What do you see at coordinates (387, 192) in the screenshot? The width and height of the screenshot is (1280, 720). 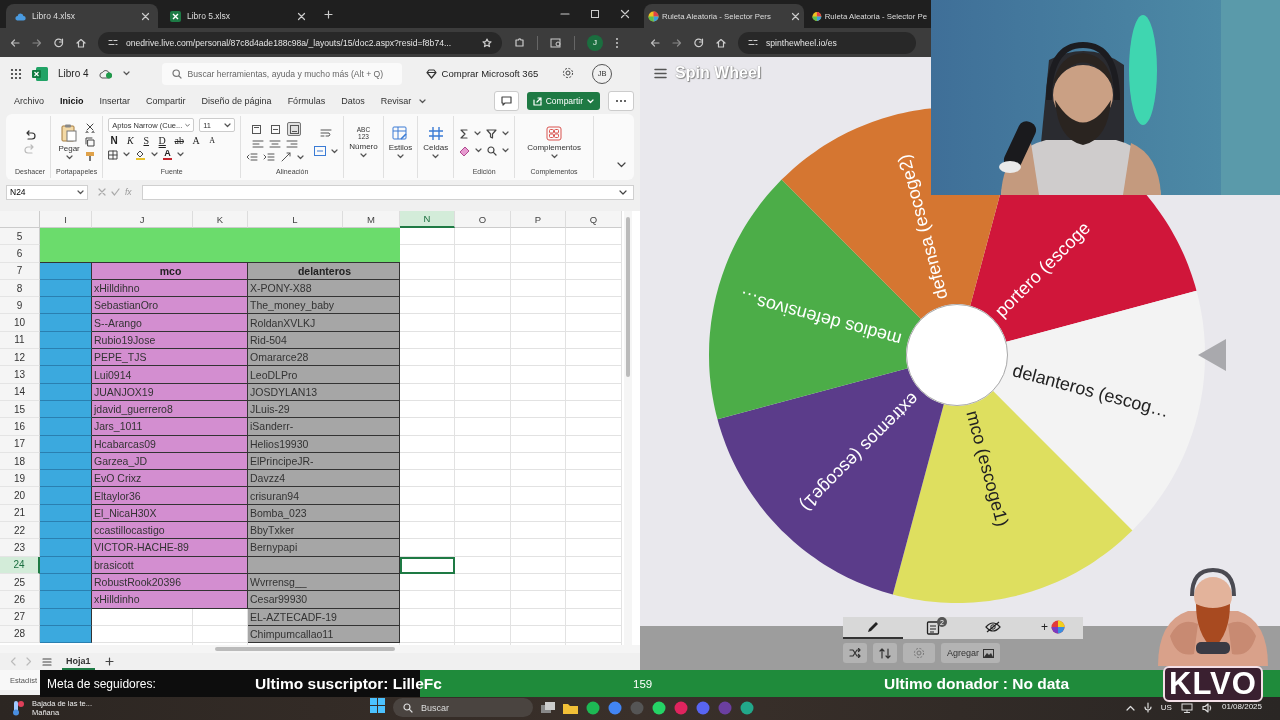 I see `formula-field` at bounding box center [387, 192].